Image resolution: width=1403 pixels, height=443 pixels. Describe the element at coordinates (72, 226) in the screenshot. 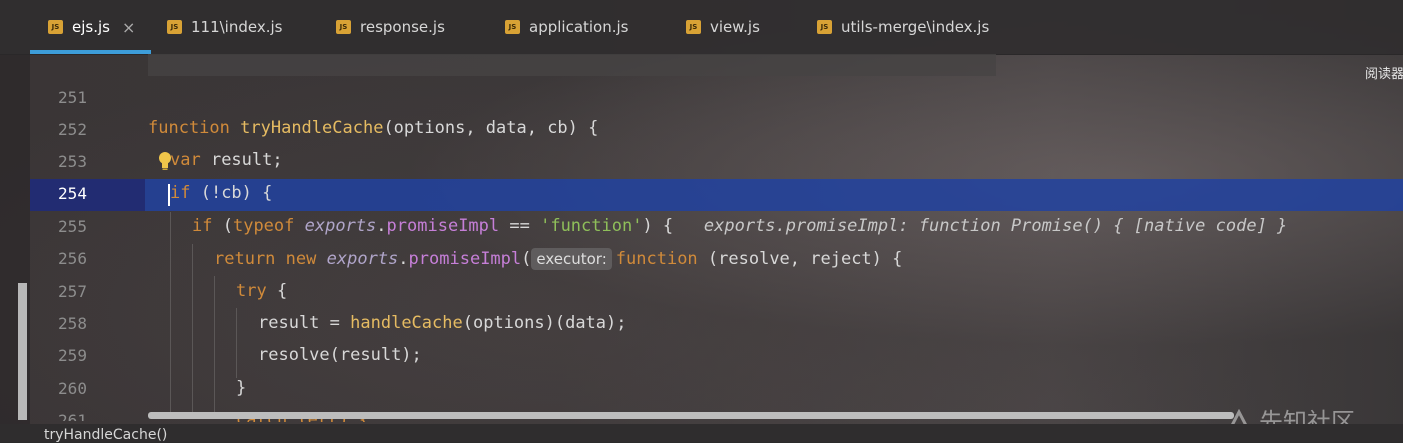

I see `line-number: 255` at that location.